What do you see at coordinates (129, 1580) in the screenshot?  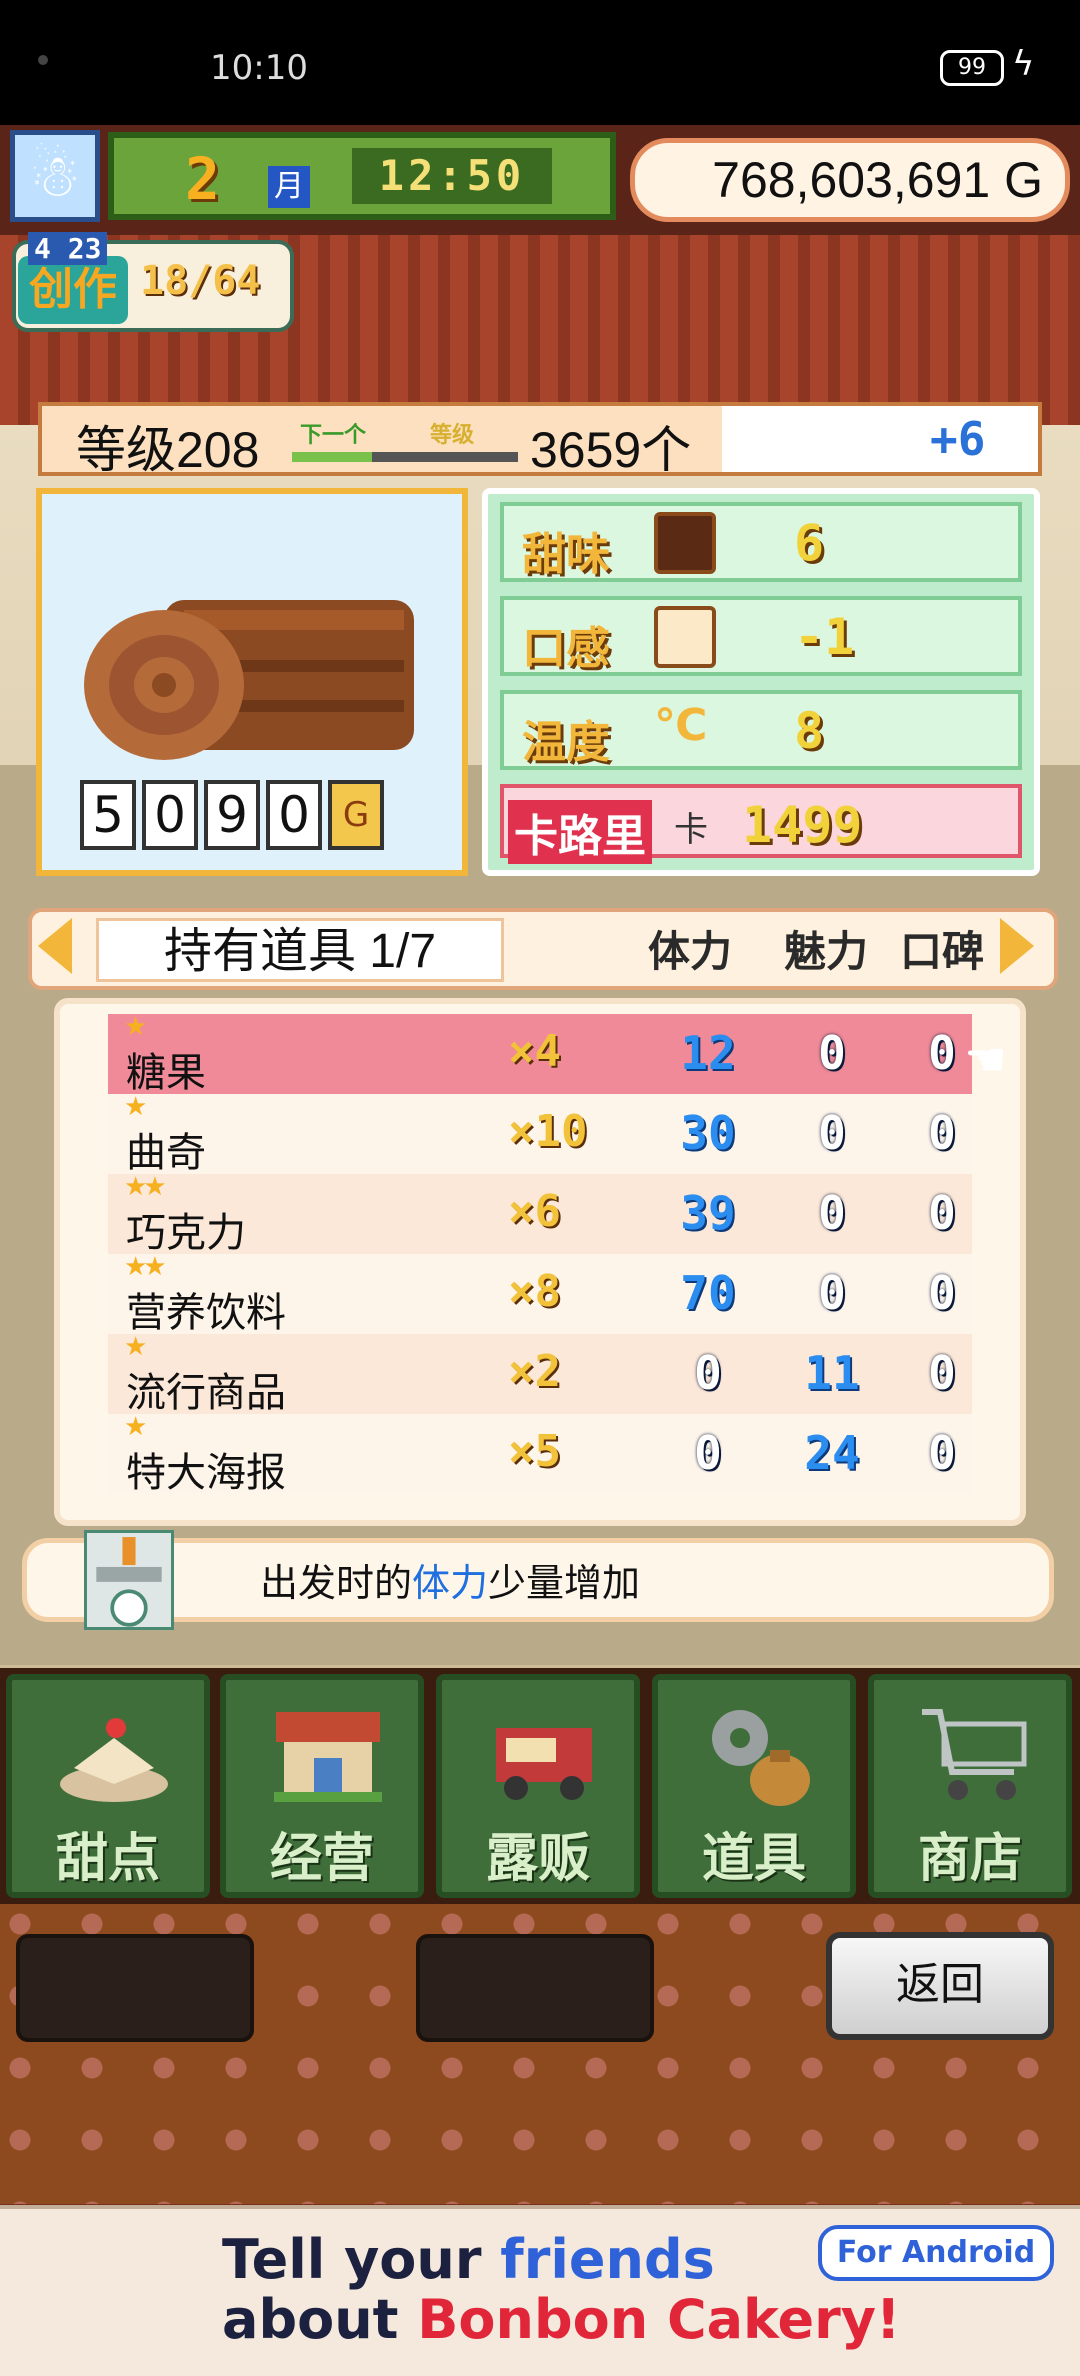 I see `scale-icon` at bounding box center [129, 1580].